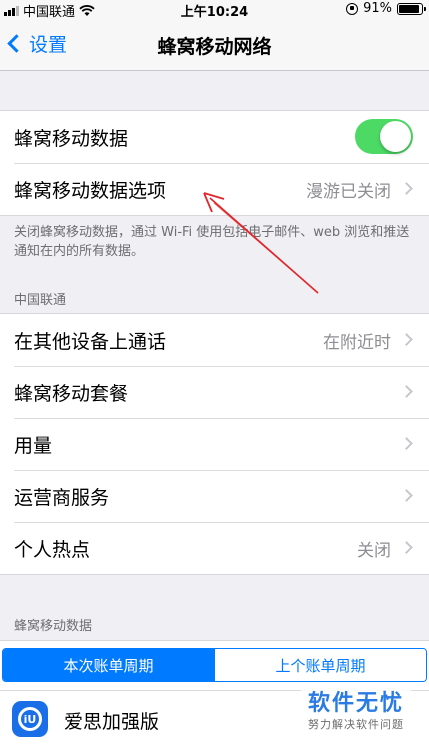 This screenshot has height=750, width=429. I want to click on watermark: 软件无忧 努力解决软件问题, so click(356, 711).